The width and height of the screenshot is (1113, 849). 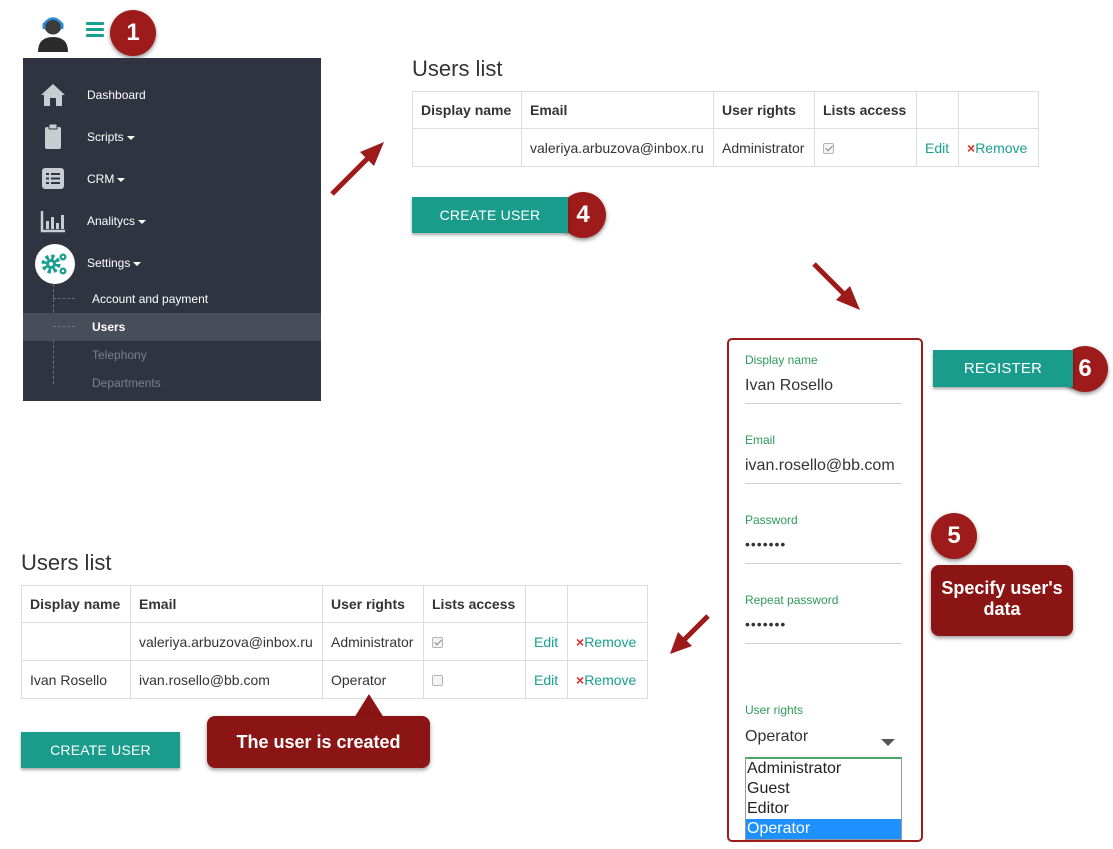 What do you see at coordinates (789, 386) in the screenshot?
I see `display-name-field: Ivan Rosello` at bounding box center [789, 386].